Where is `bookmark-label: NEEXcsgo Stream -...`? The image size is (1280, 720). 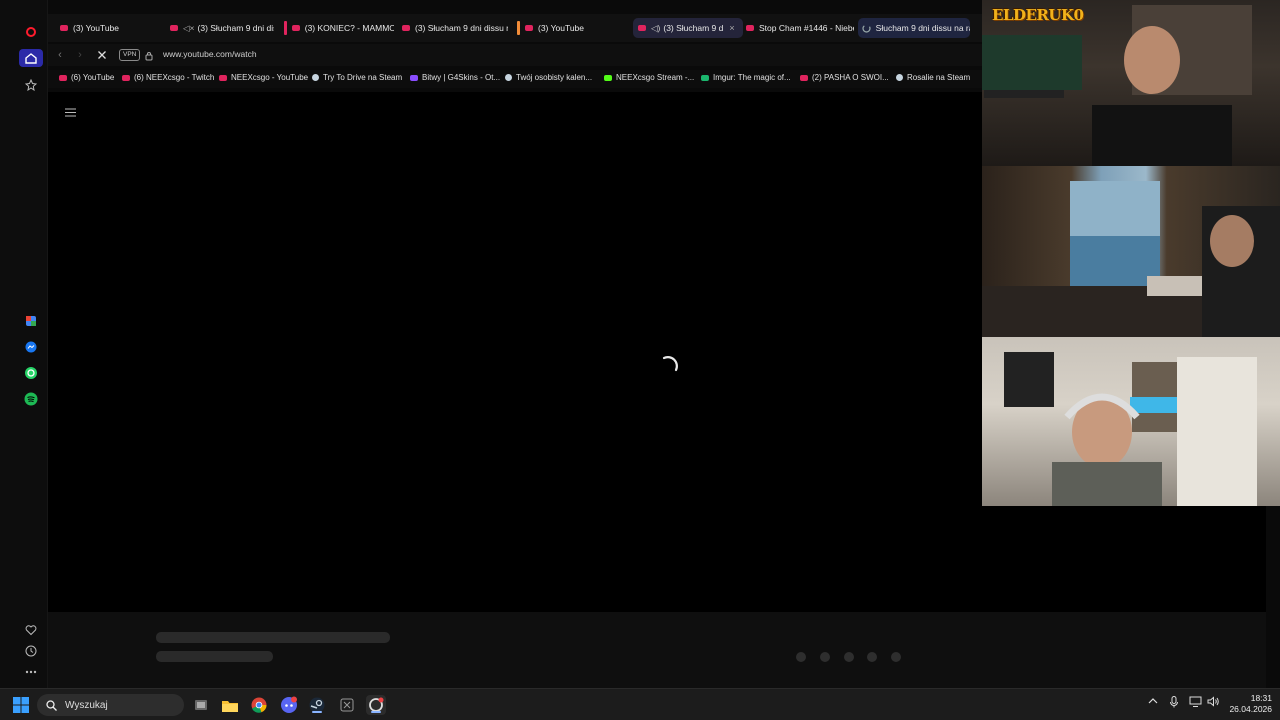 bookmark-label: NEEXcsgo Stream -... is located at coordinates (655, 77).